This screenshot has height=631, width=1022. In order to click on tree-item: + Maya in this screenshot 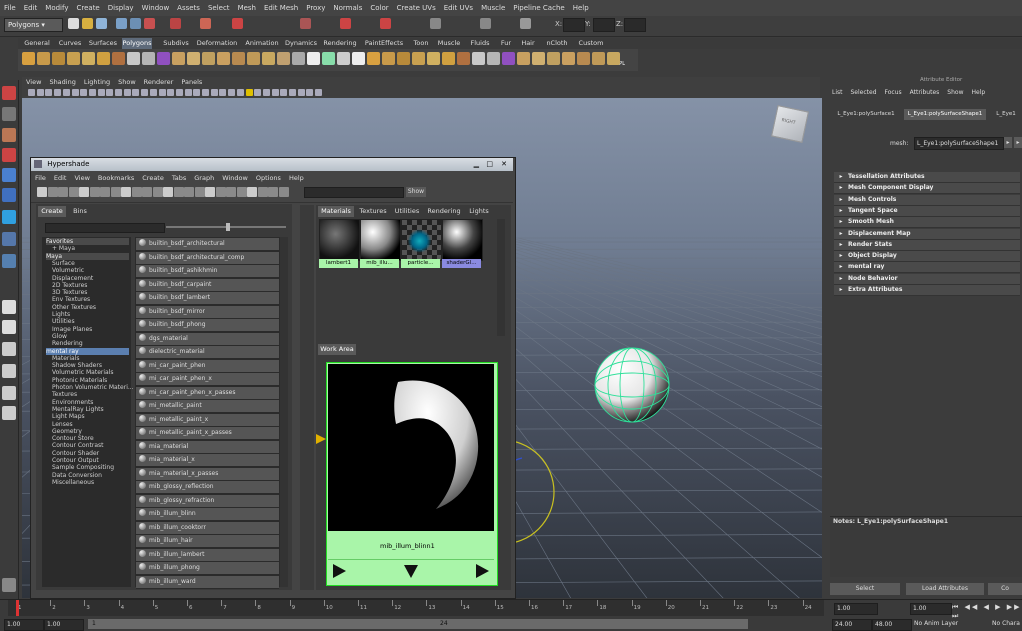, I will do `click(63, 248)`.